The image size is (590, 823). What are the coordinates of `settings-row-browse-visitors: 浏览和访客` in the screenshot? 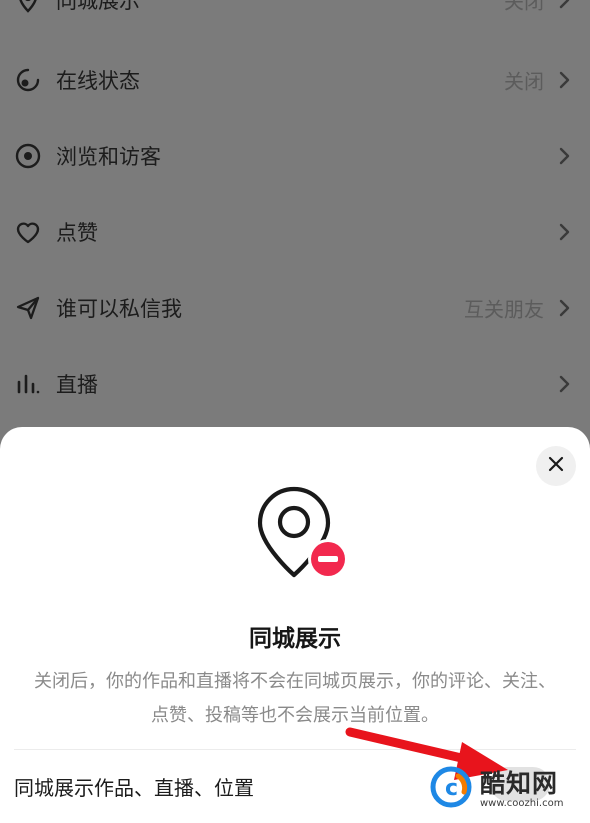 It's located at (295, 156).